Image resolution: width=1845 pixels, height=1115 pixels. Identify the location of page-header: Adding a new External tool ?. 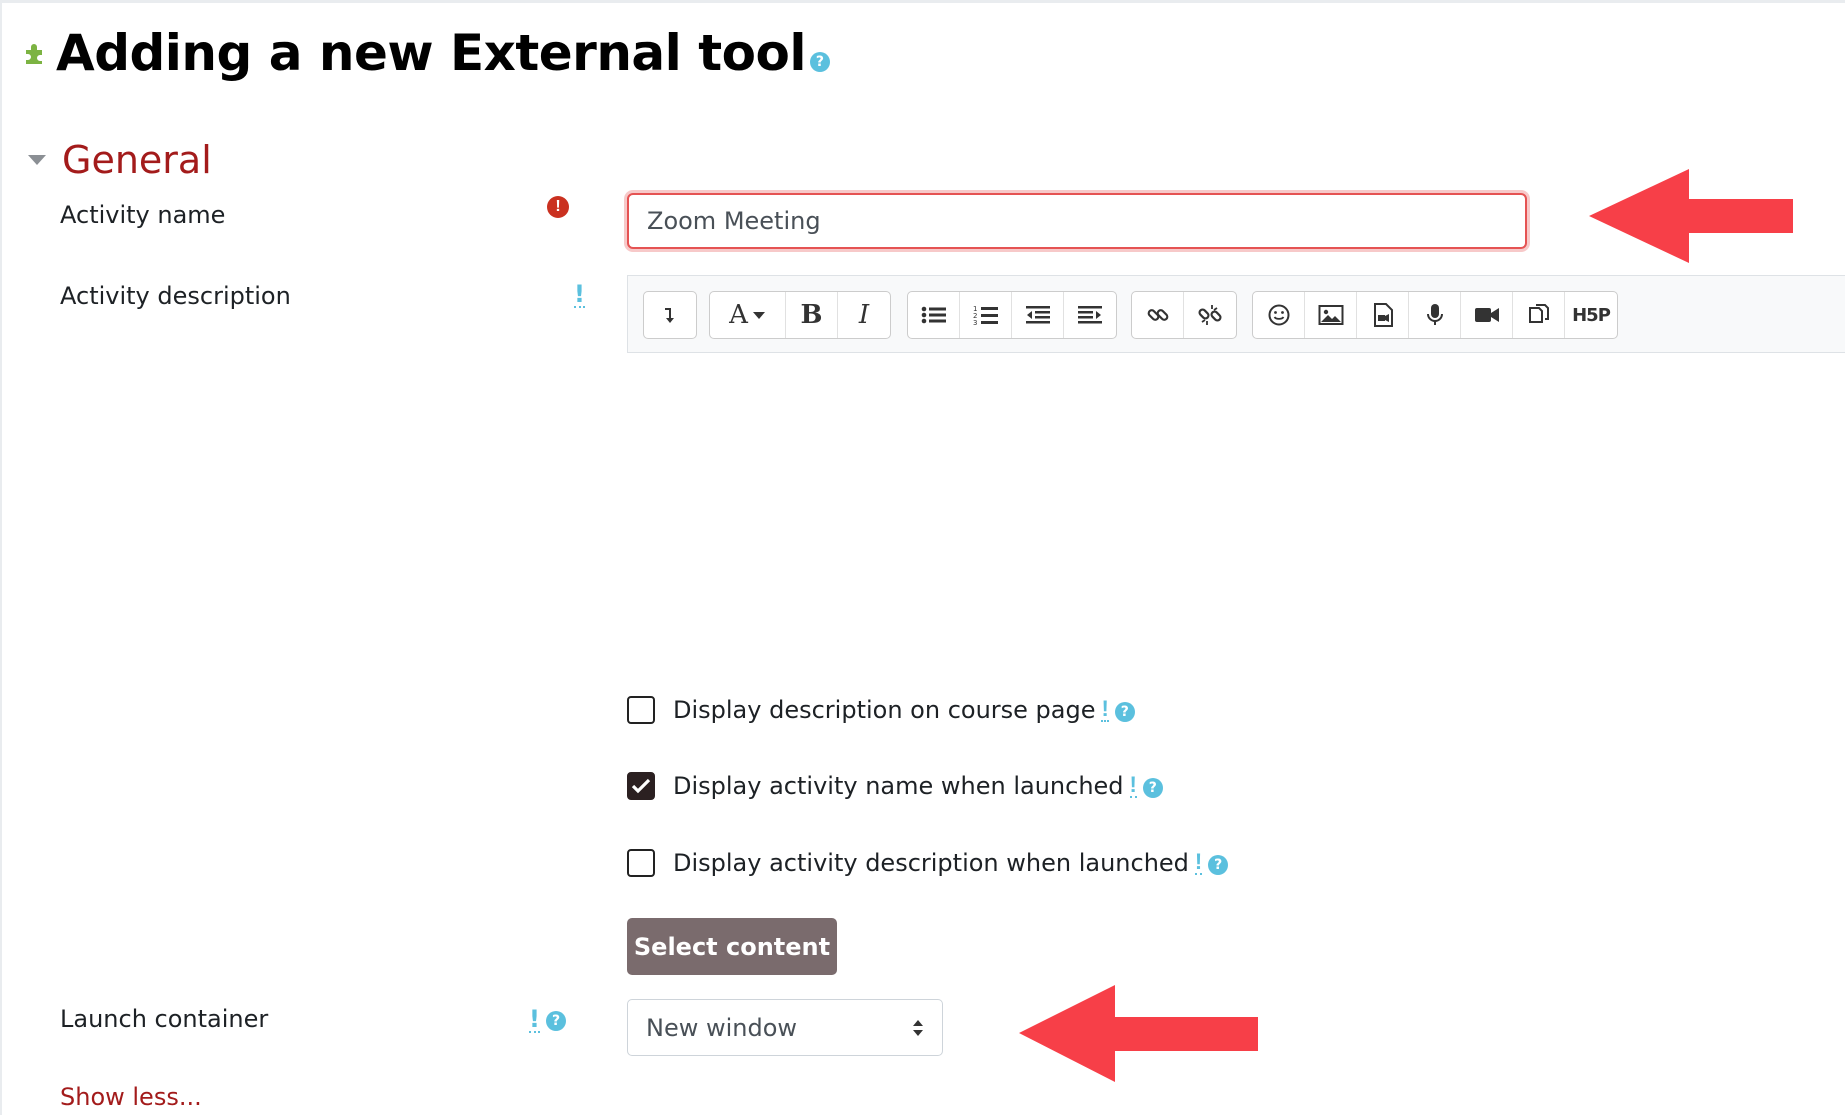
(426, 53).